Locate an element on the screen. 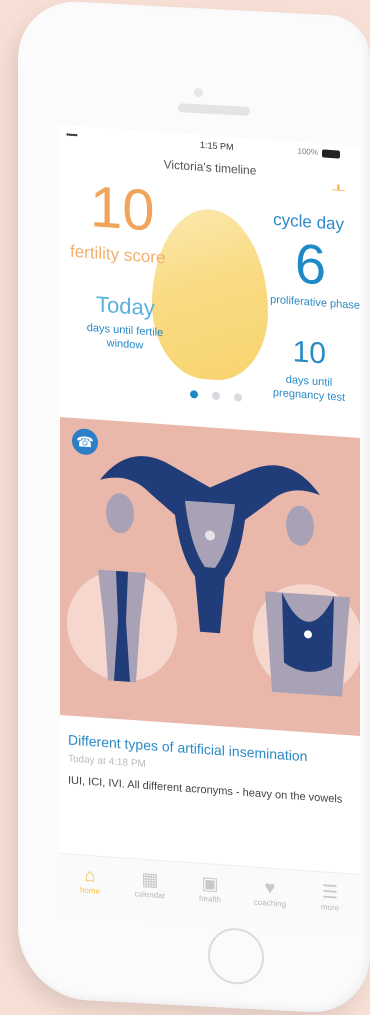 This screenshot has height=1015, width=370. tab-calendar: ▦ calendar is located at coordinates (150, 883).